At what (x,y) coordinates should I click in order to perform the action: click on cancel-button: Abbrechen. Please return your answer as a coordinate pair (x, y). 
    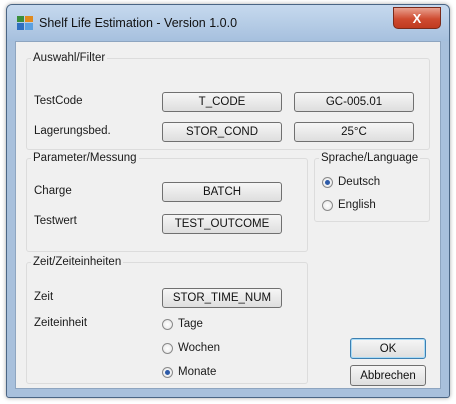
    Looking at the image, I should click on (388, 375).